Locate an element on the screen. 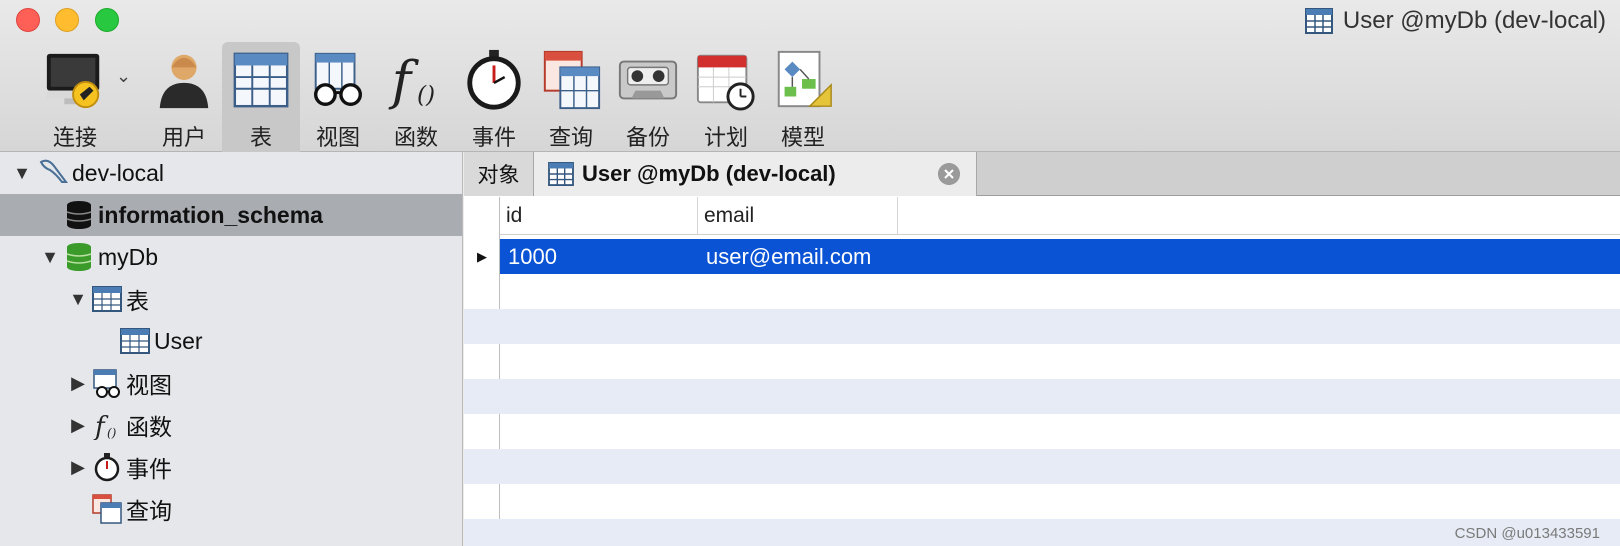 The image size is (1620, 546). toolbar-connection-label: 连接 is located at coordinates (74, 137).